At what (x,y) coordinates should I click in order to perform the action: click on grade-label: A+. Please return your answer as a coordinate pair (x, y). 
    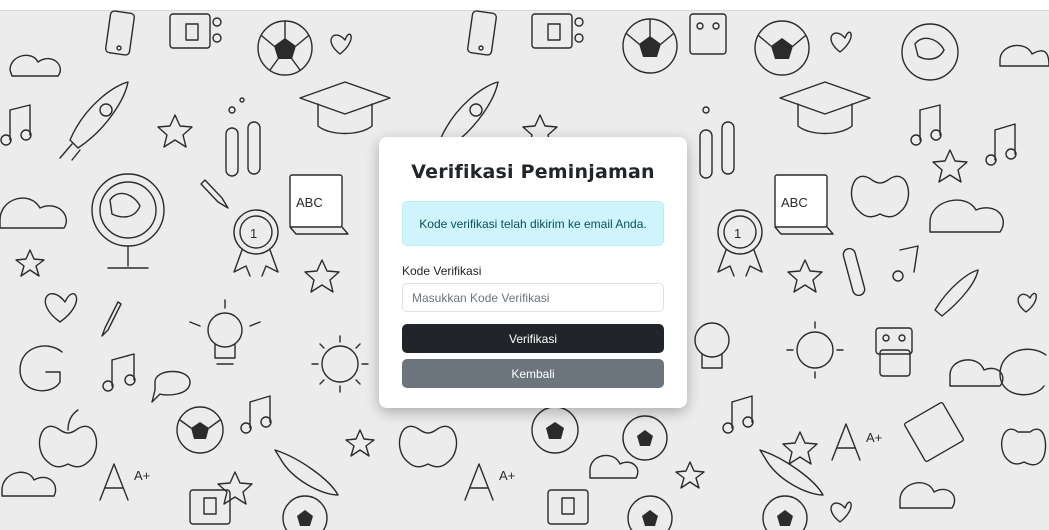
    Looking at the image, I should click on (142, 475).